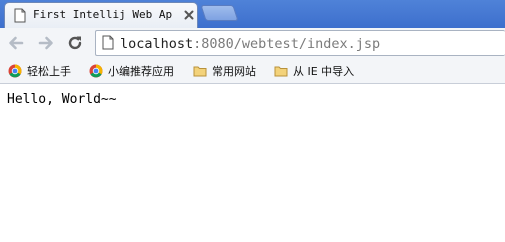  Describe the element at coordinates (324, 71) in the screenshot. I see `bookmark-label: 从 IE 中导入` at that location.